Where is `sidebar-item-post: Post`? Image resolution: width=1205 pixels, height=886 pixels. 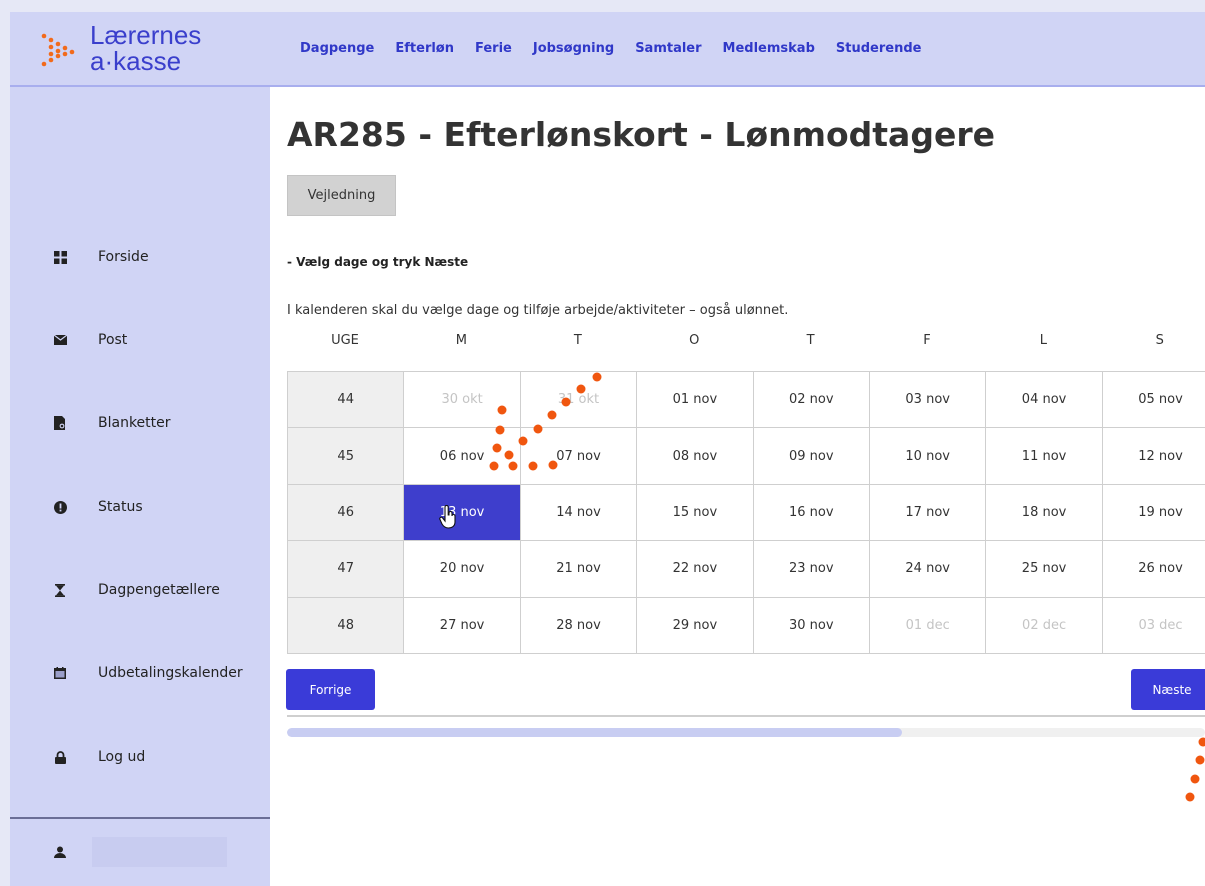 sidebar-item-post: Post is located at coordinates (140, 340).